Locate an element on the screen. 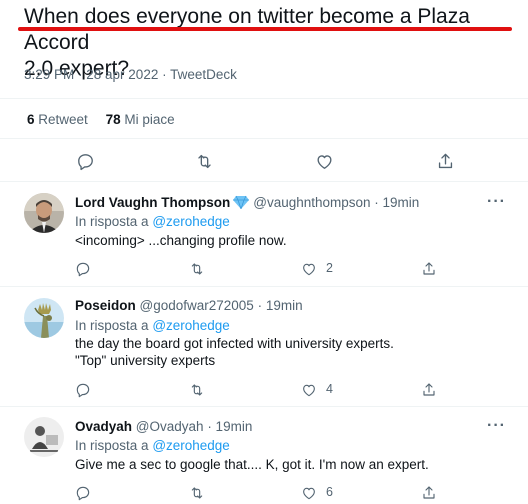  retweets-stat: 6 Retweet is located at coordinates (57, 119).